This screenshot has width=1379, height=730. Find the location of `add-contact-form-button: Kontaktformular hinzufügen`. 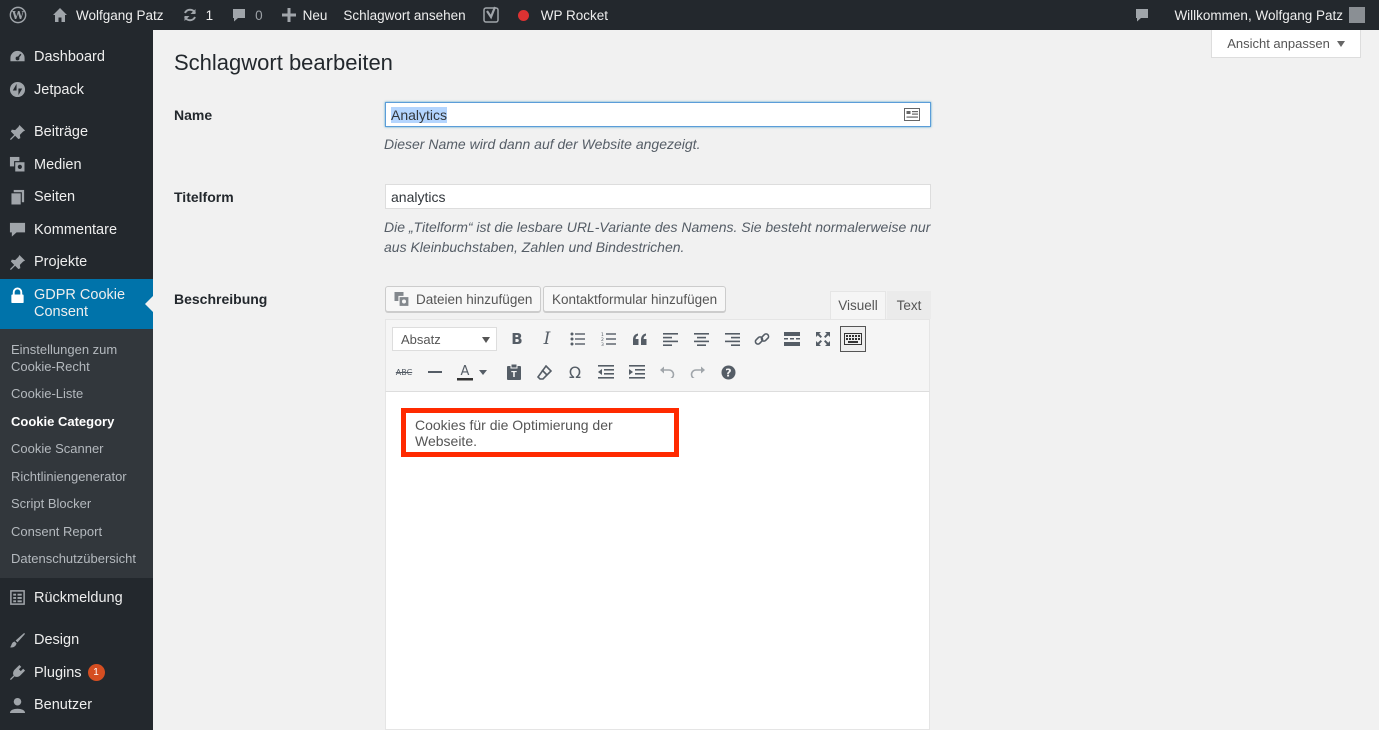

add-contact-form-button: Kontaktformular hinzufügen is located at coordinates (635, 299).